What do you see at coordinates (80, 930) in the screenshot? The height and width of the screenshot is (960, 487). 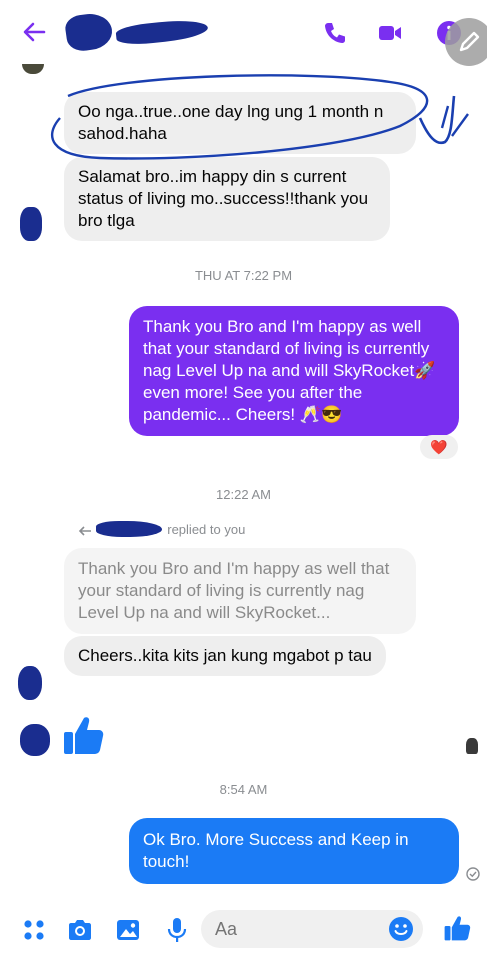 I see `camera-icon` at bounding box center [80, 930].